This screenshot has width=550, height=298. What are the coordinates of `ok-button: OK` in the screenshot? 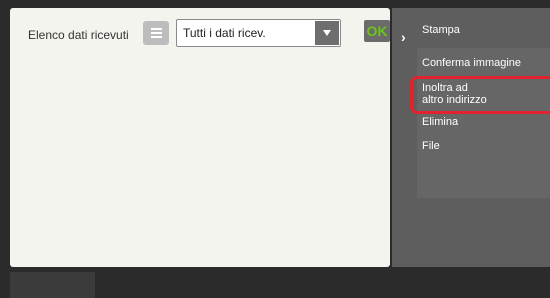 It's located at (377, 31).